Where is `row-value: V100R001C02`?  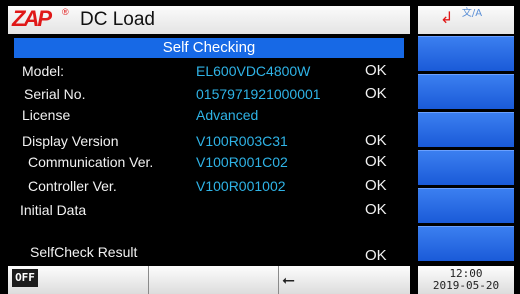
row-value: V100R001C02 is located at coordinates (242, 162).